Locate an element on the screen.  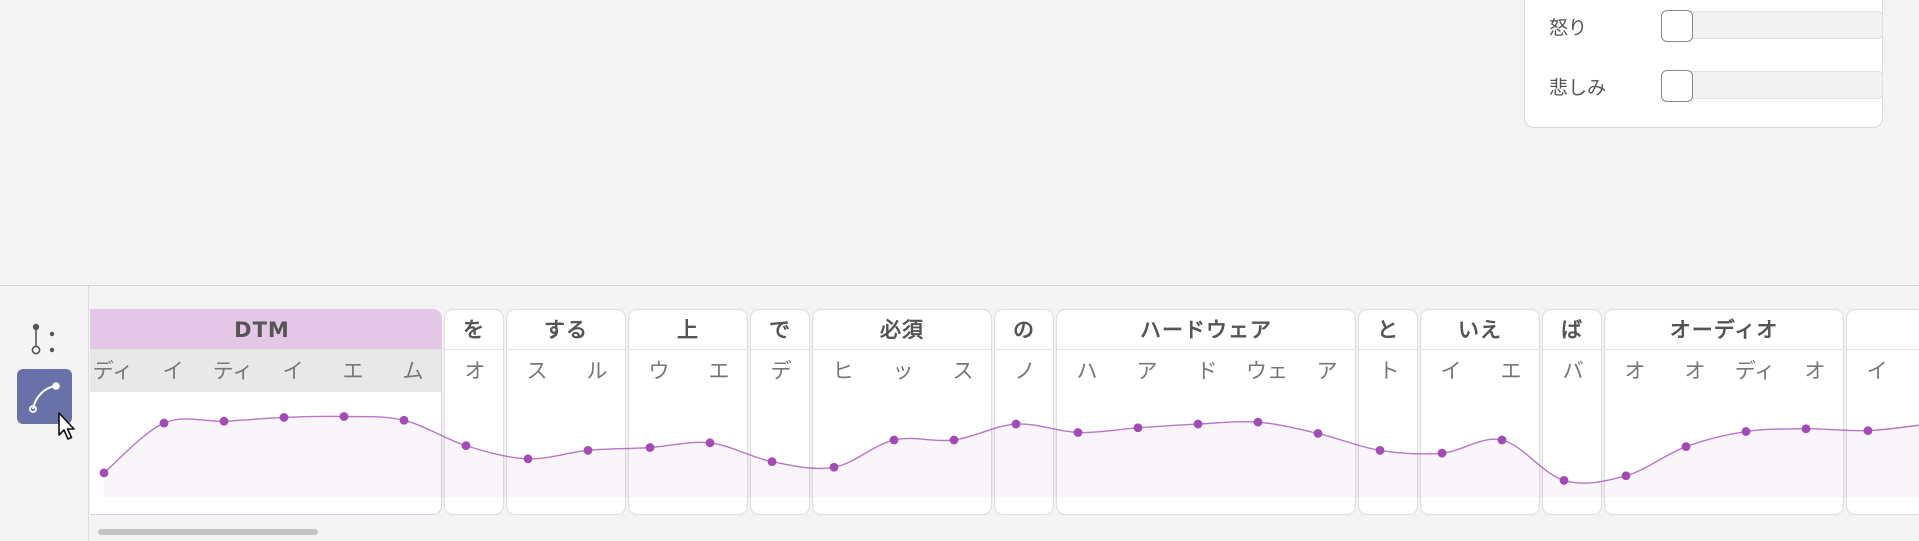
slider-anger-knob is located at coordinates (1677, 26).